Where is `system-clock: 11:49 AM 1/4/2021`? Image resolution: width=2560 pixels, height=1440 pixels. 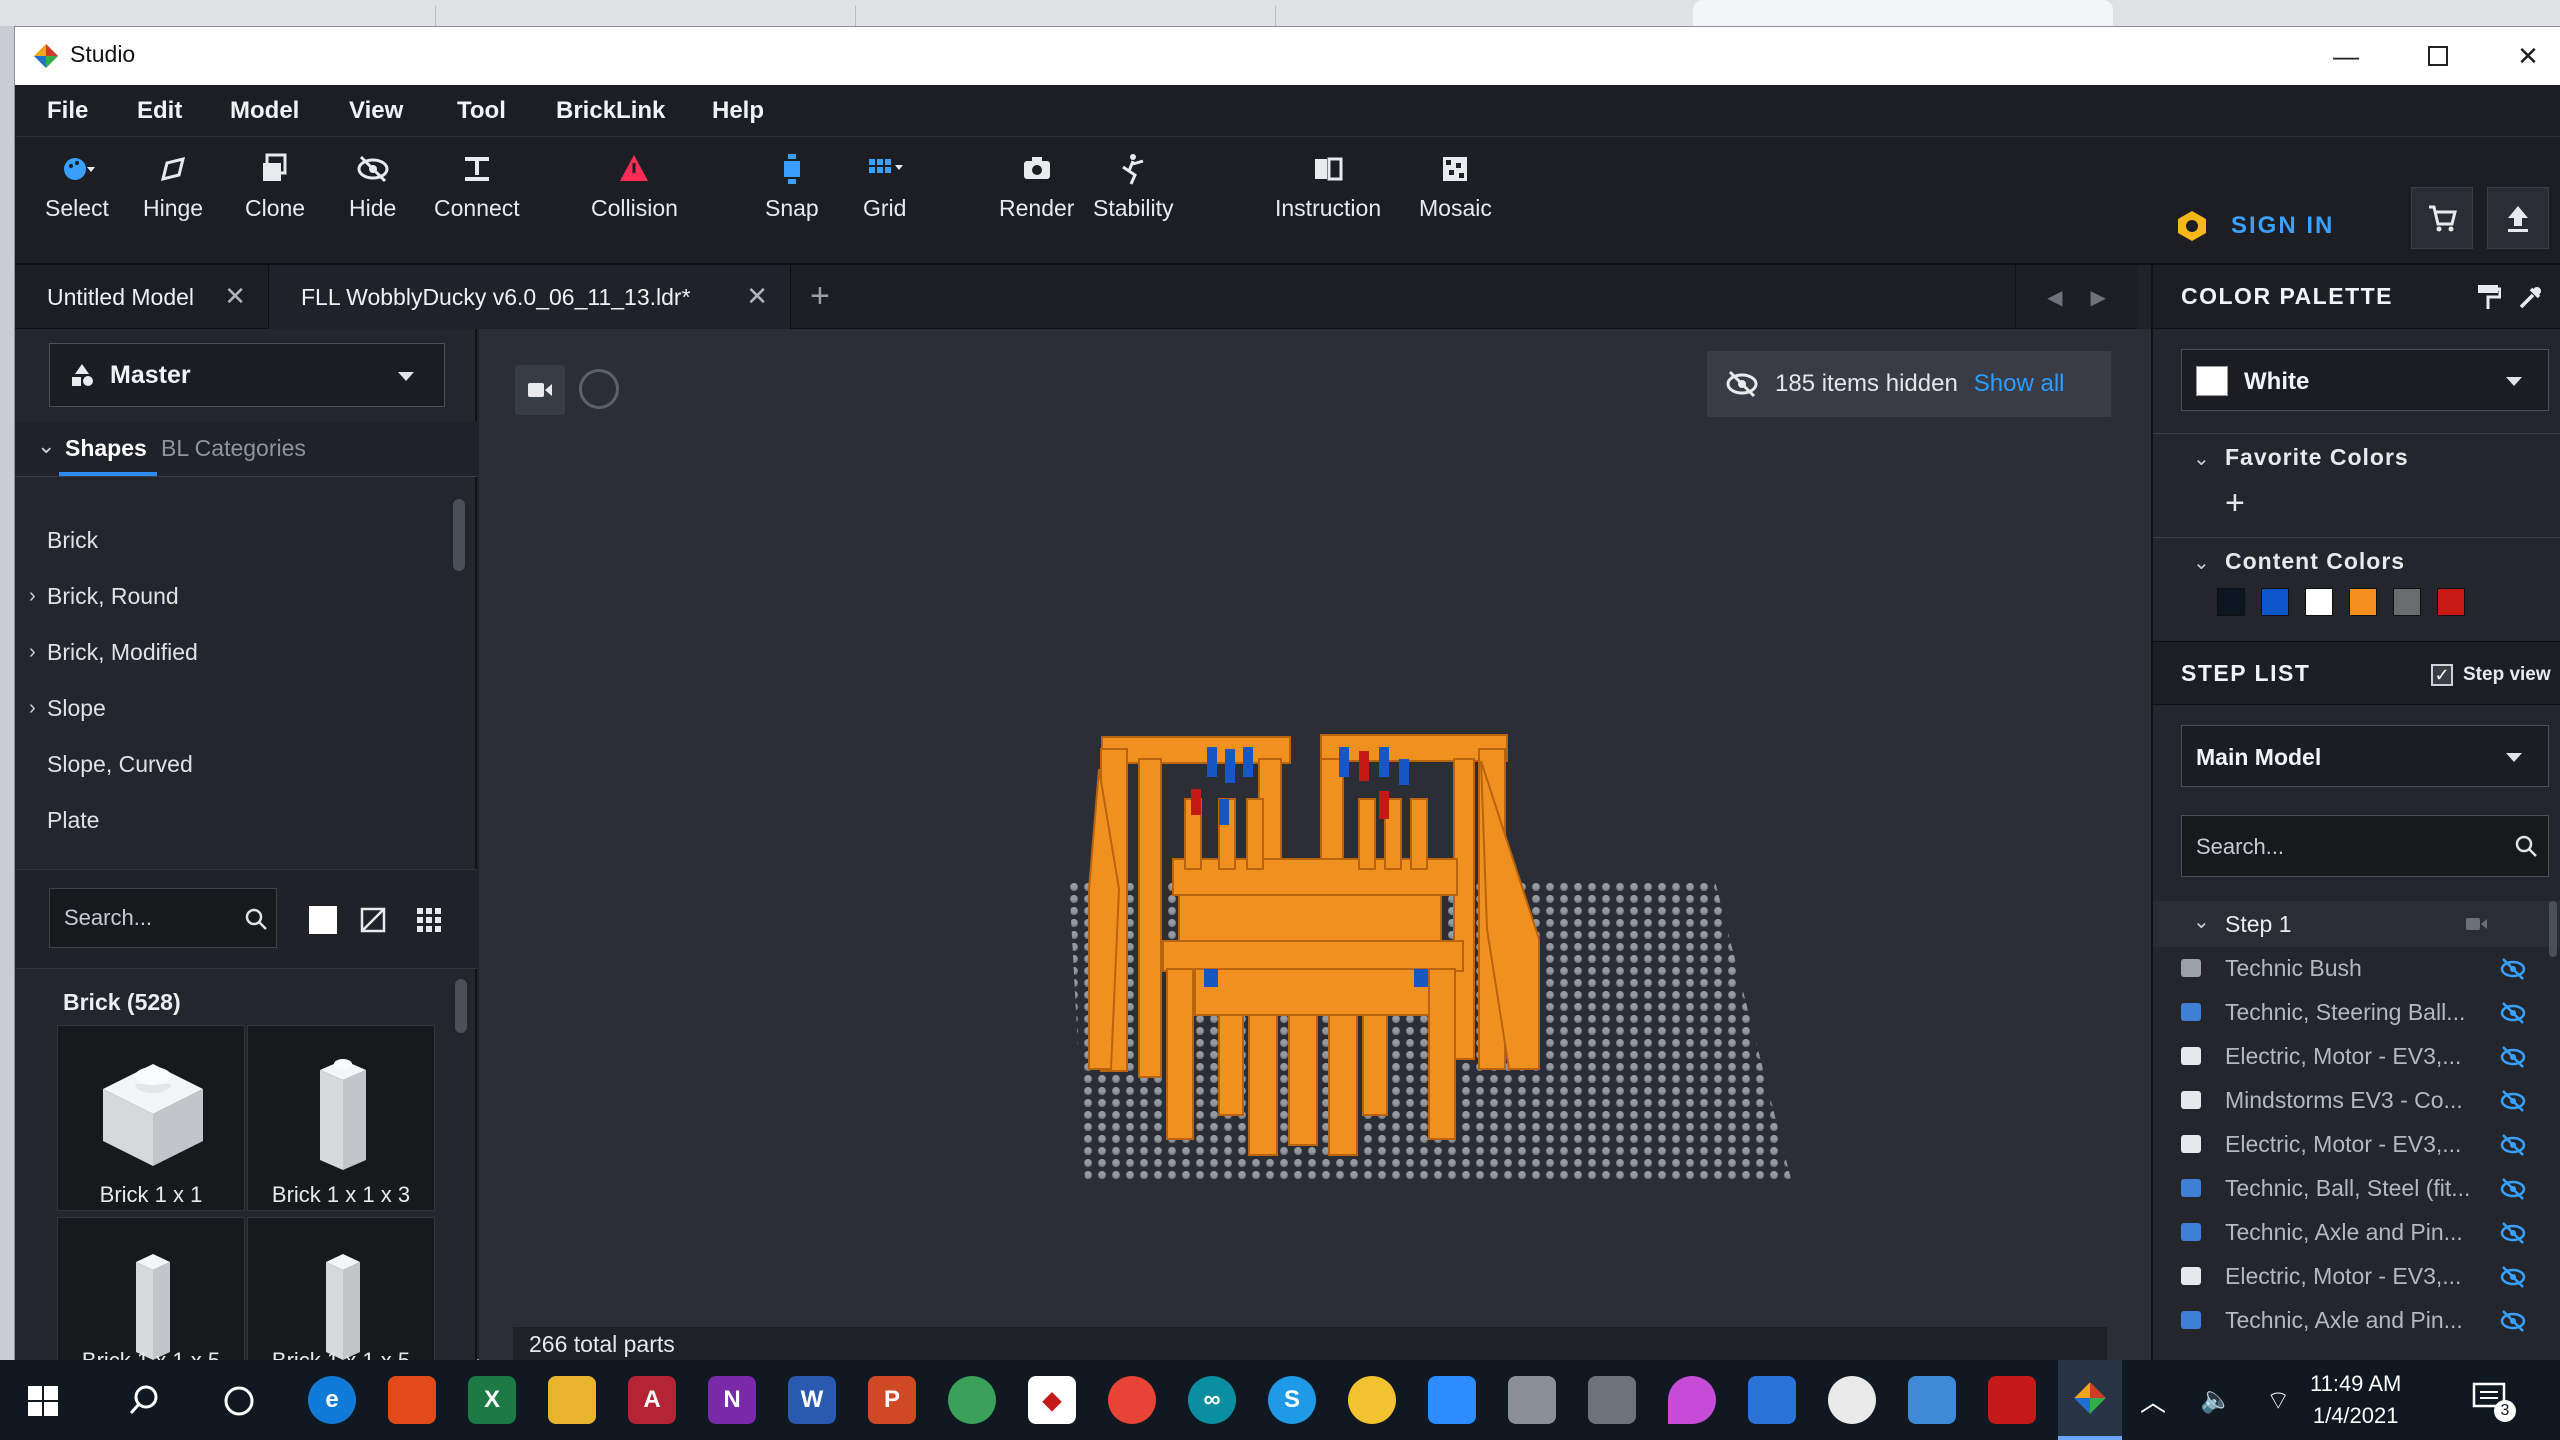
system-clock: 11:49 AM 1/4/2021 is located at coordinates (2355, 1400).